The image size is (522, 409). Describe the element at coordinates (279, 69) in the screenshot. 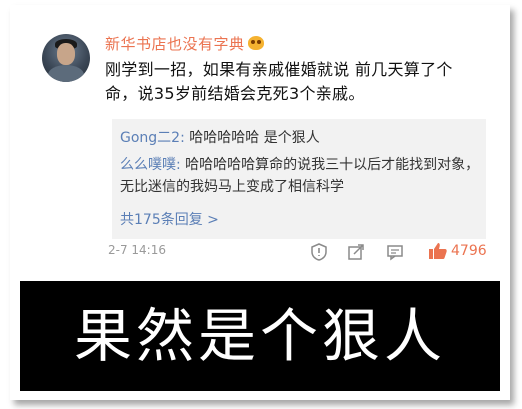

I see `comment-line-1: 刚学到一招，如果有亲戚催婚就说 前几天算了个` at that location.